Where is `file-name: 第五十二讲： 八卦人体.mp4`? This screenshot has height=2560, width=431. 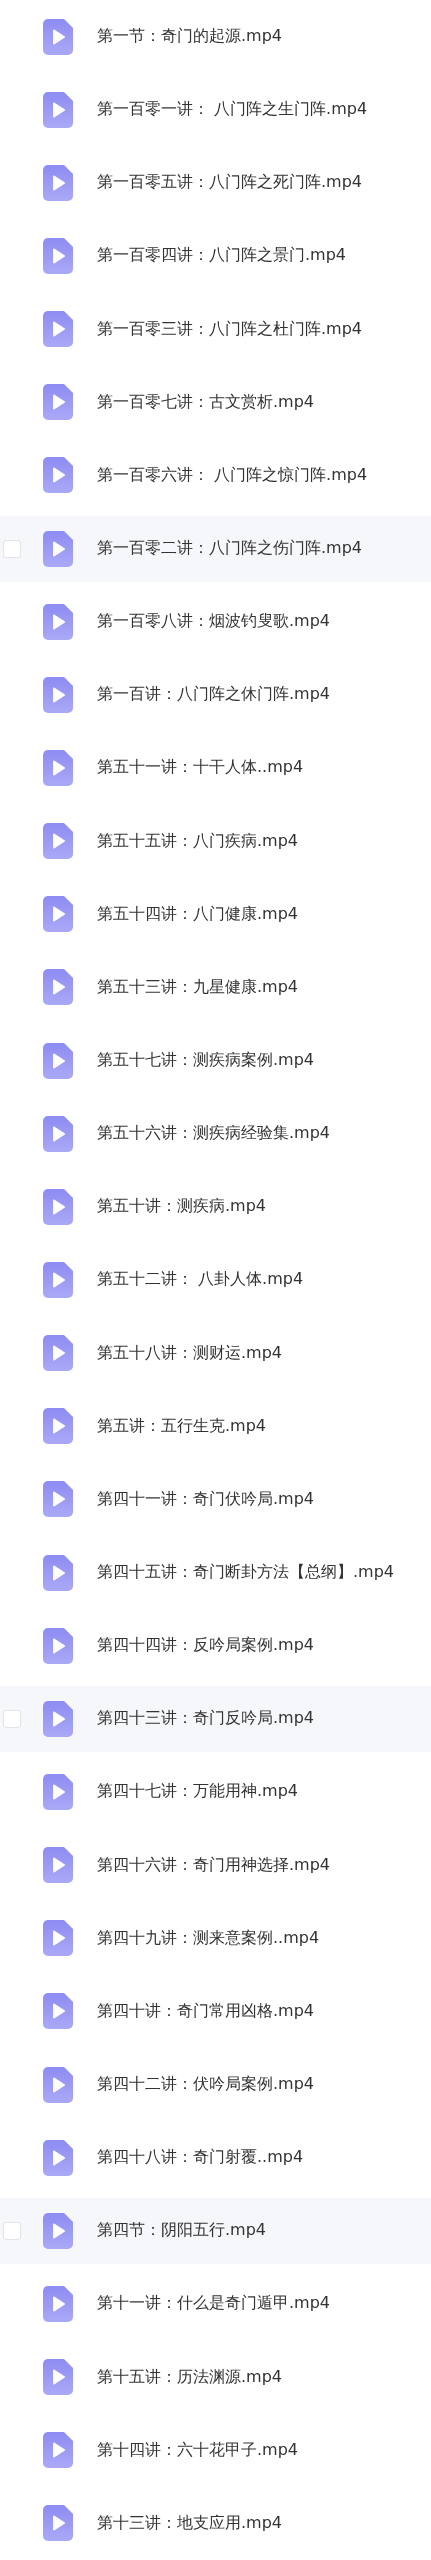
file-name: 第五十二讲： 八卦人体.mp4 is located at coordinates (200, 1280).